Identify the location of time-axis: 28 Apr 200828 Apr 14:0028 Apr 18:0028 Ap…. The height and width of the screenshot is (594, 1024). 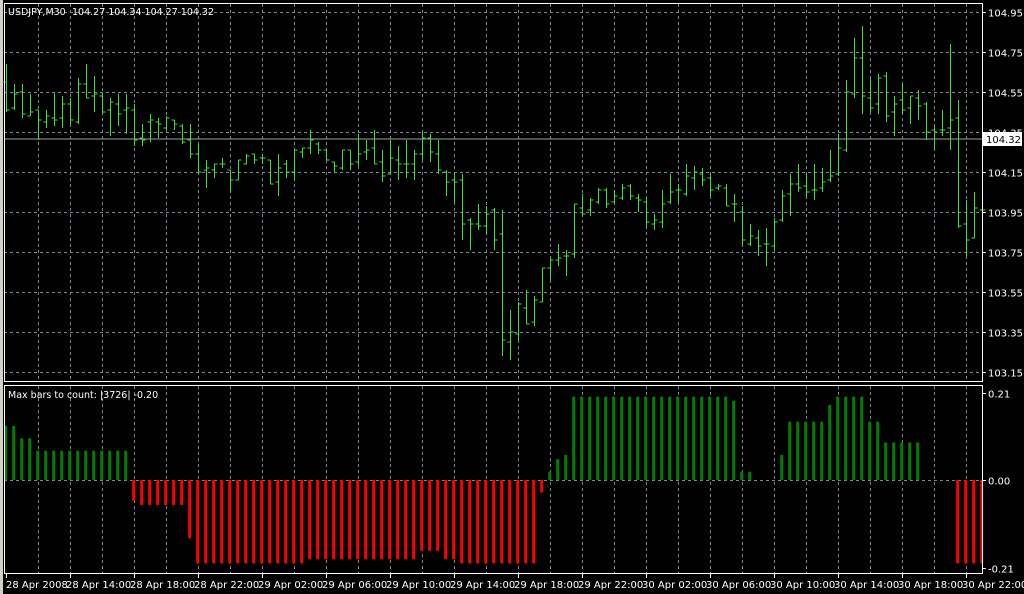
(515, 582).